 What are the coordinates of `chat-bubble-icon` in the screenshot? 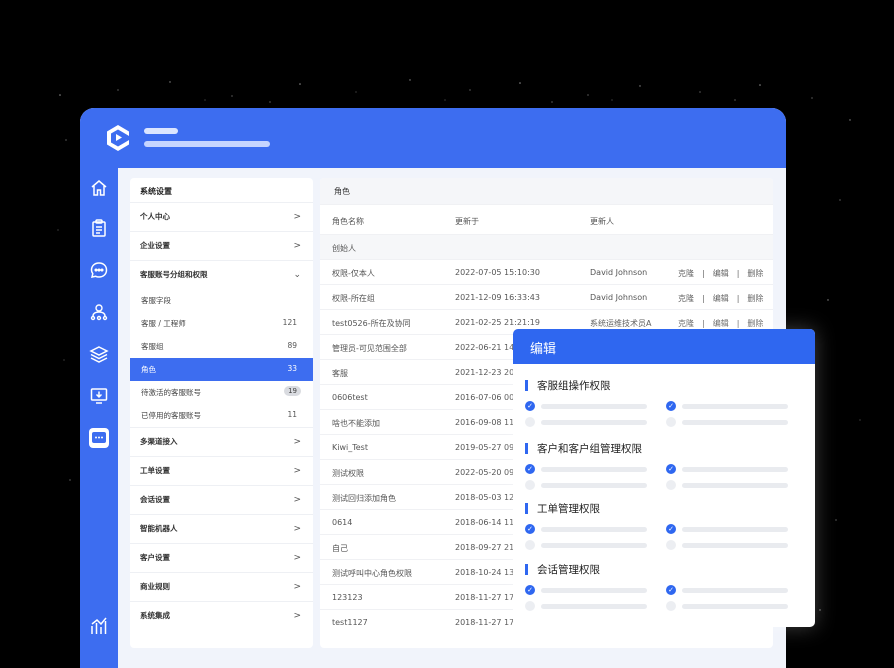 It's located at (99, 270).